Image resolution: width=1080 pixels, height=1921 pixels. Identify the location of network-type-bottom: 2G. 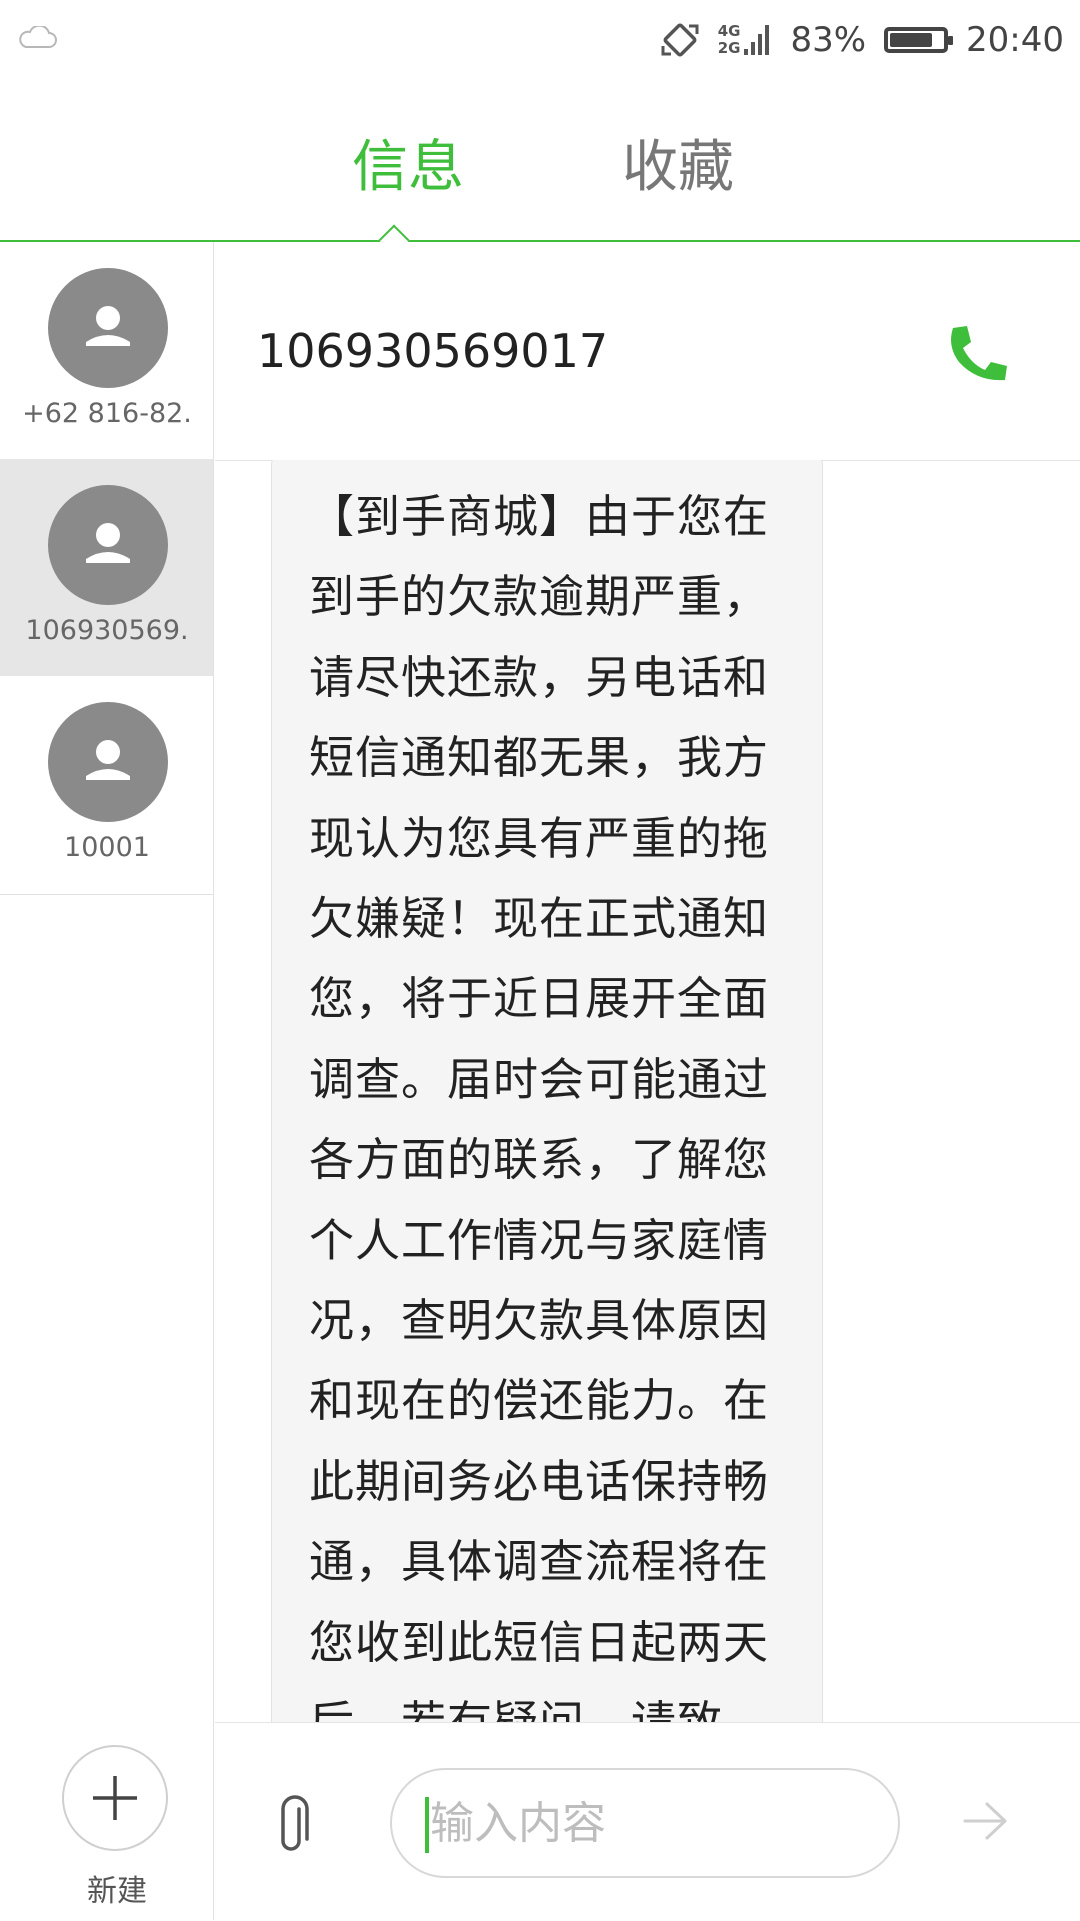
(729, 48).